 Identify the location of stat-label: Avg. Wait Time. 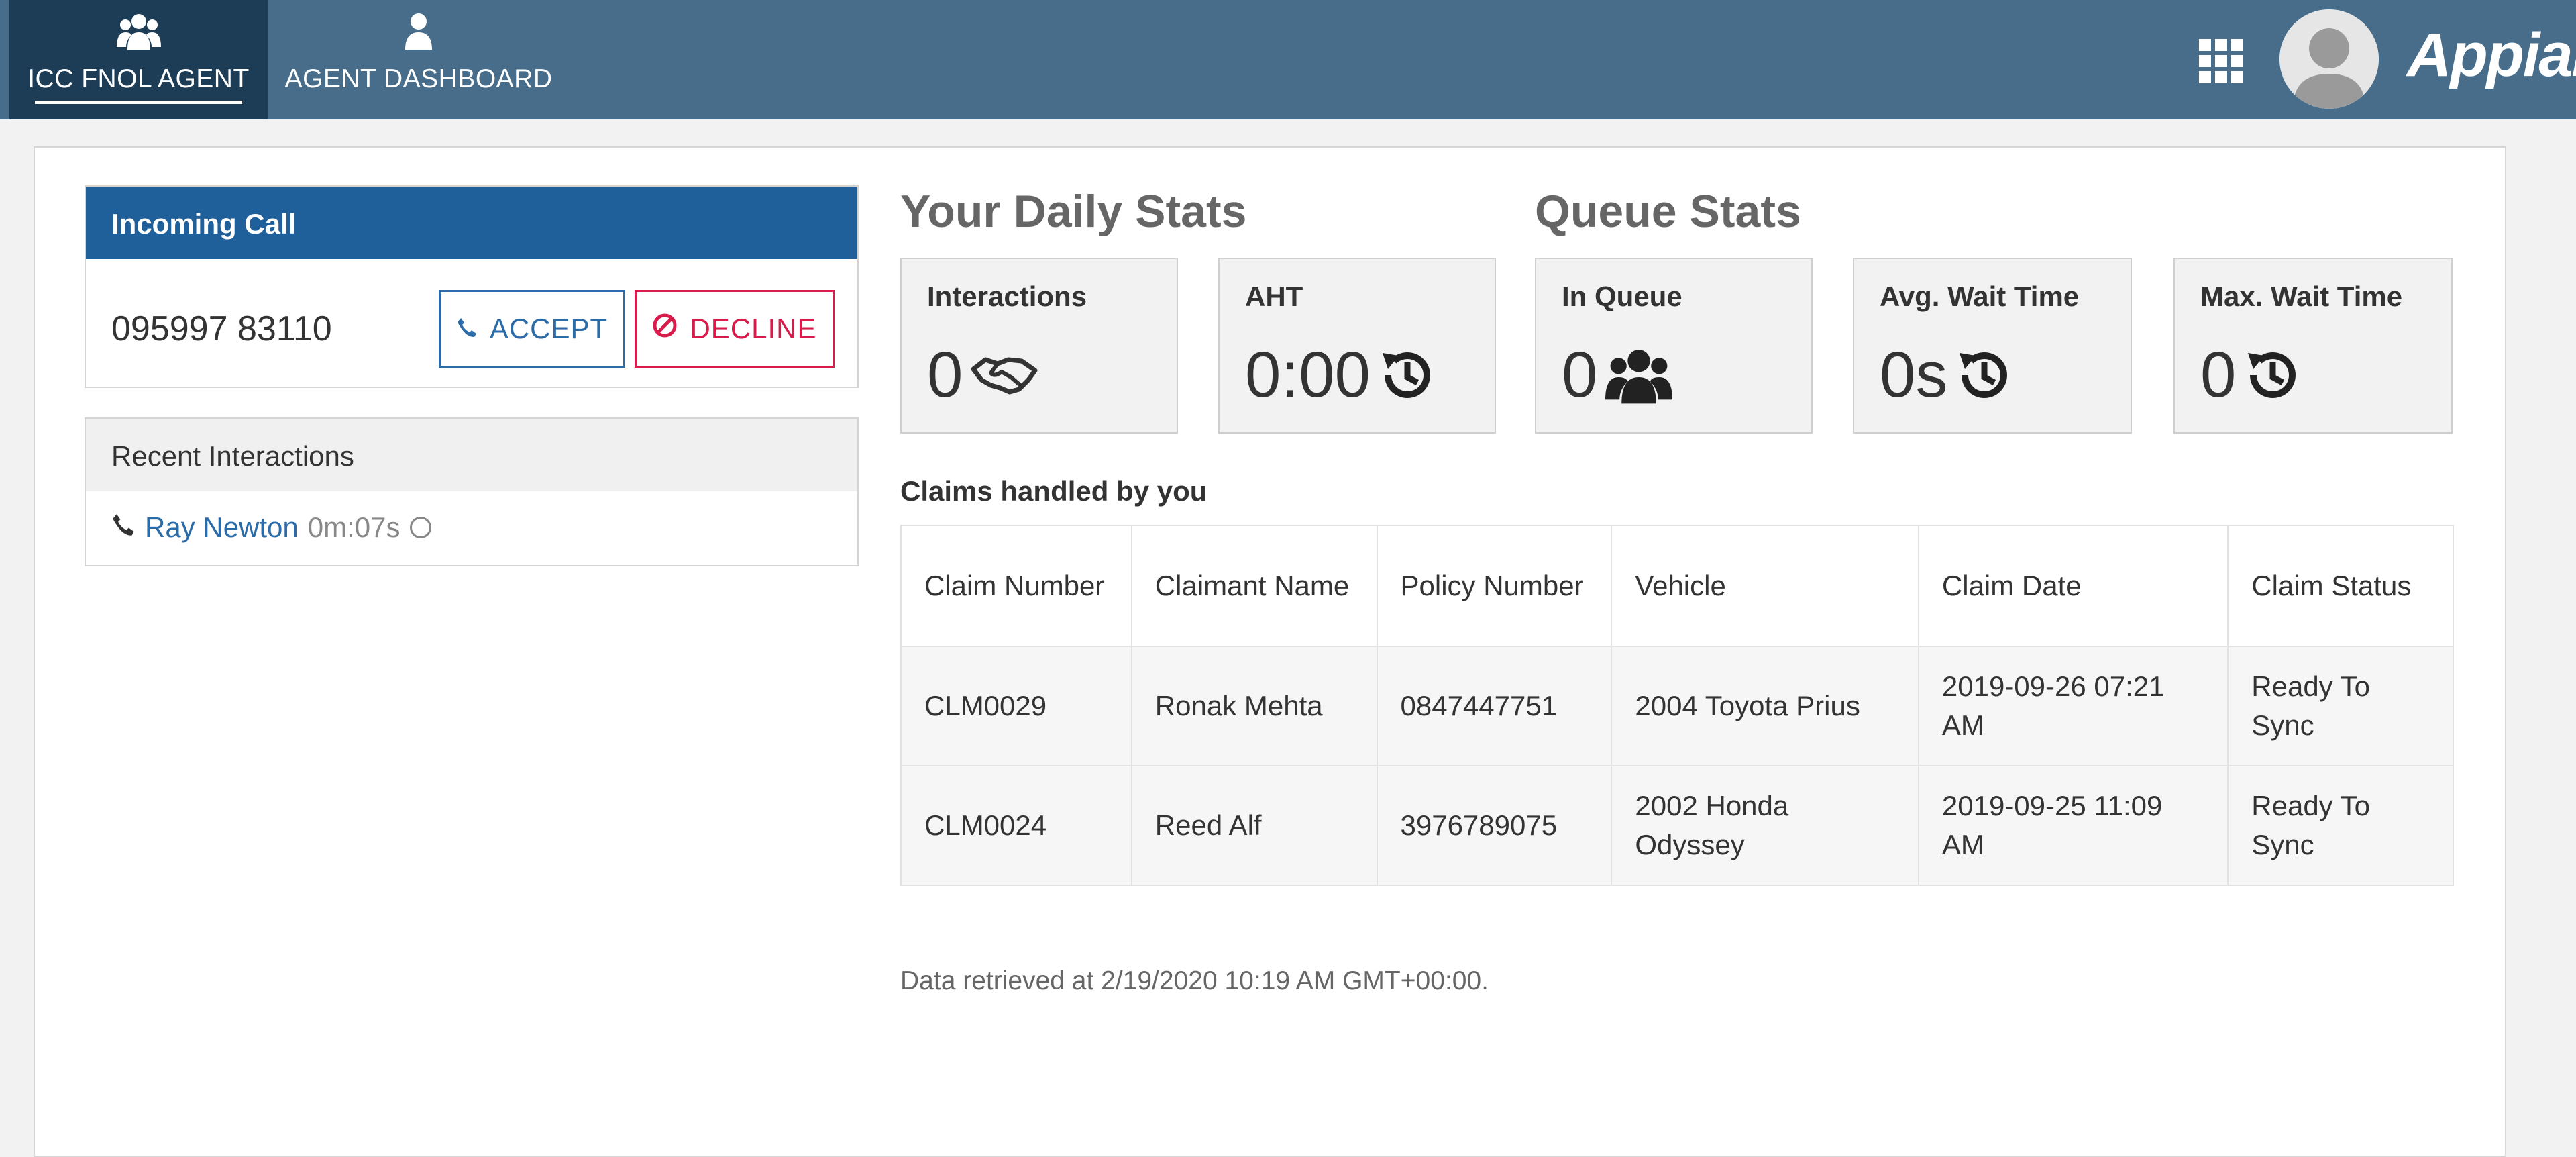
(1980, 296).